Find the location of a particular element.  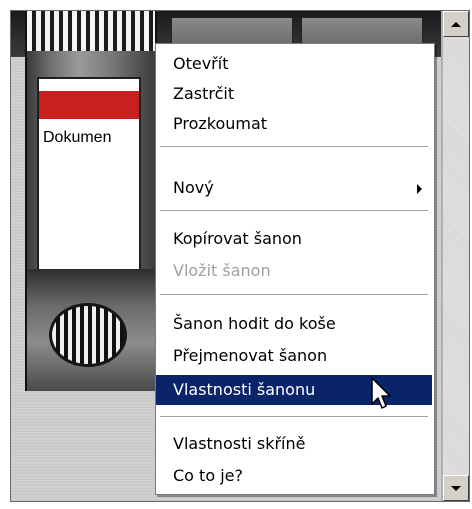

mouse-pointer-icon is located at coordinates (381, 393).